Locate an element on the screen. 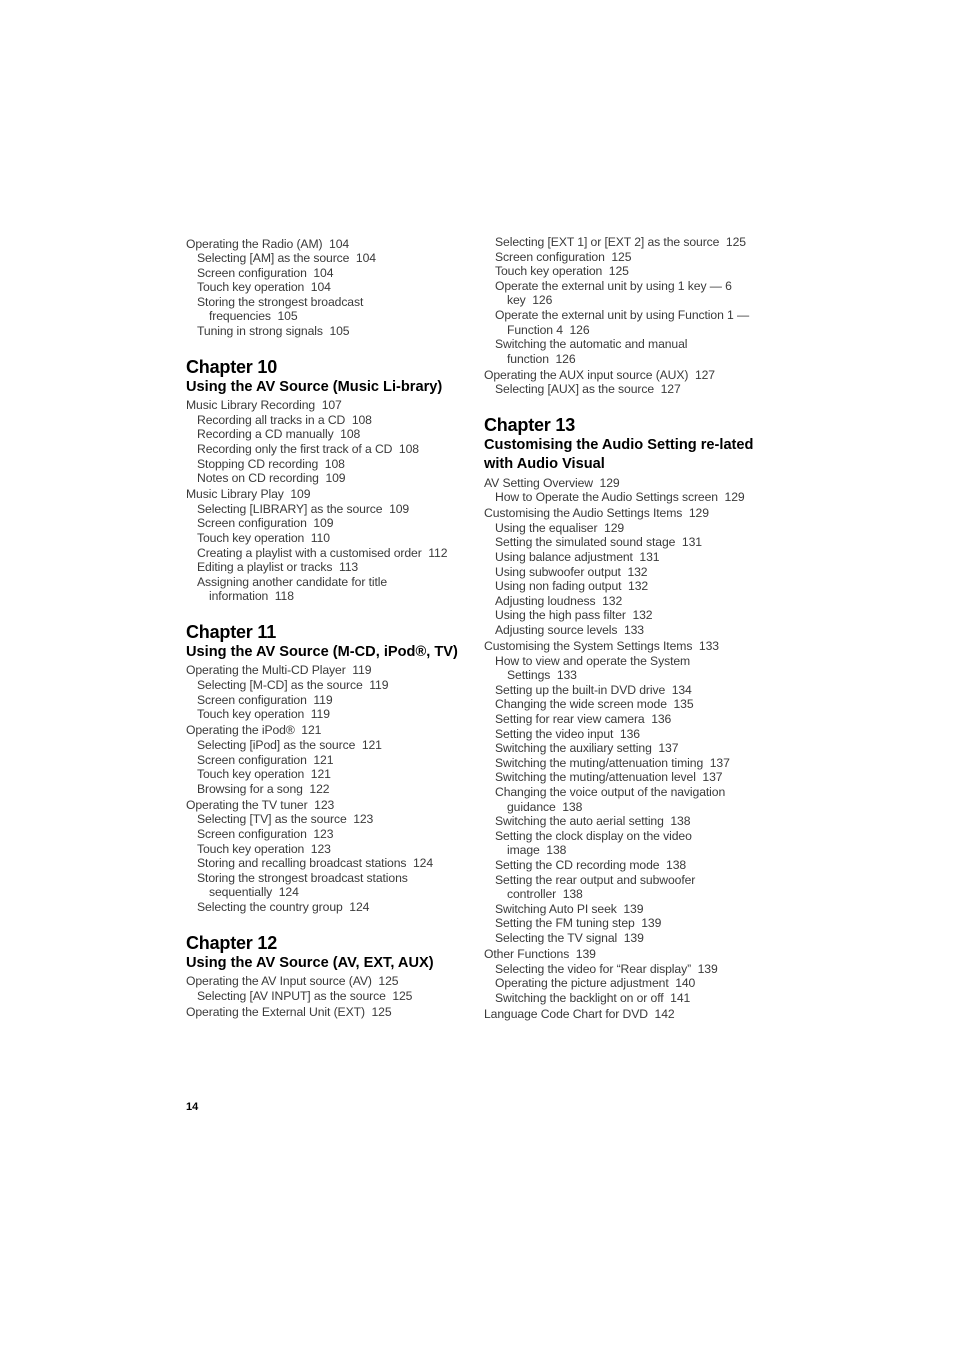  toc-subsection-entry: Using the equaliser 129 is located at coordinates (626, 528).